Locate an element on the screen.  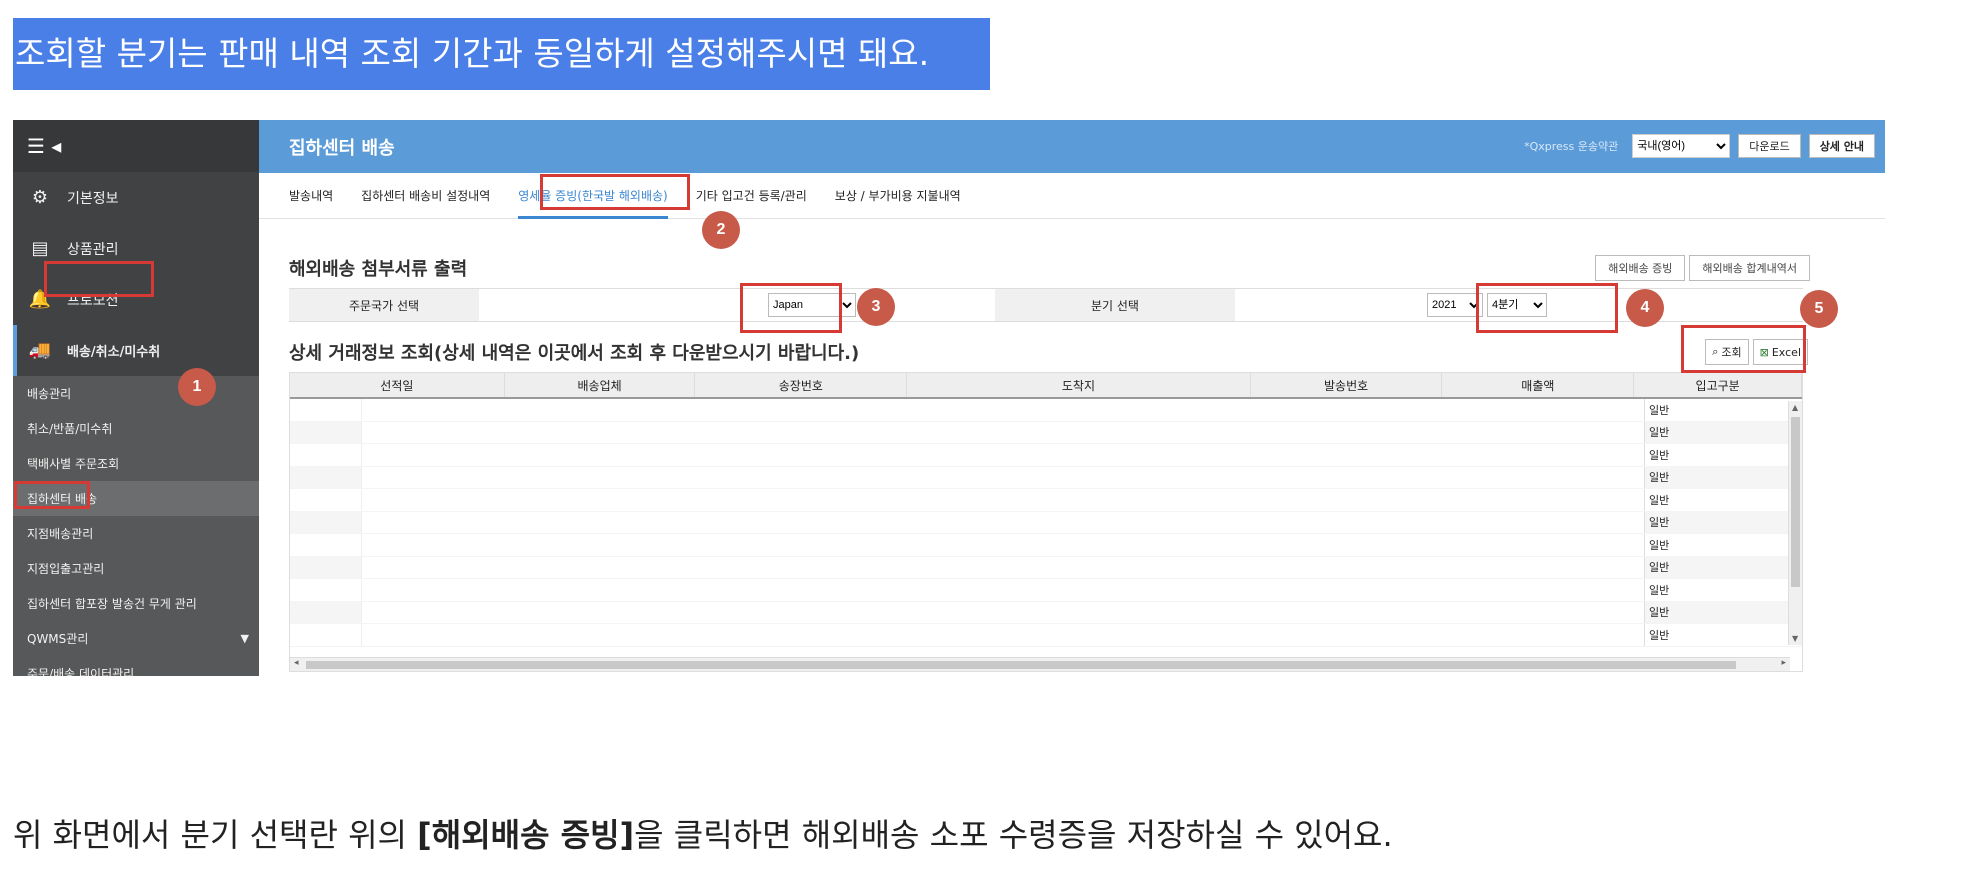
horizontal-scrollbar: ◂ ▸ is located at coordinates (1040, 664).